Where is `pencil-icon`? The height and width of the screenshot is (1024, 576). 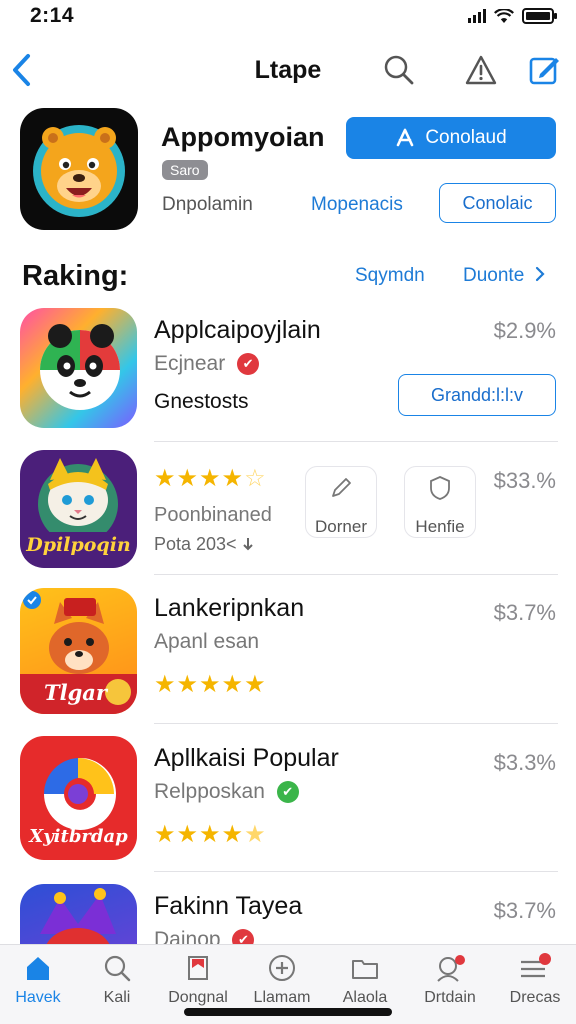
pencil-icon is located at coordinates (341, 487).